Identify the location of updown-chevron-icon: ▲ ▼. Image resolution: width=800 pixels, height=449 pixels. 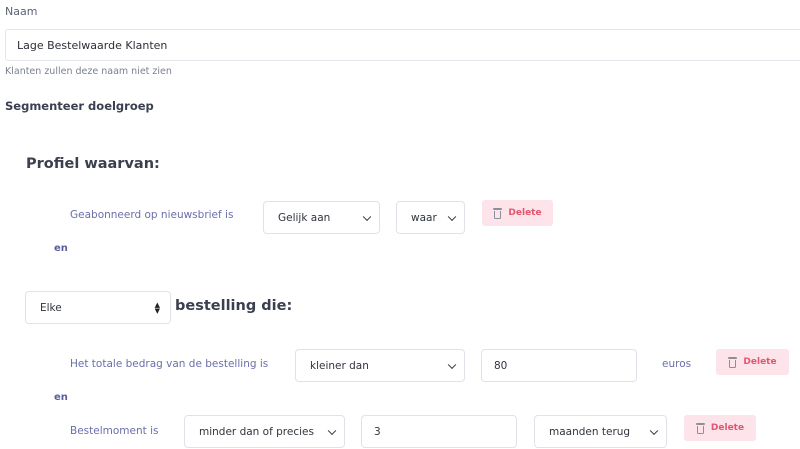
(157, 307).